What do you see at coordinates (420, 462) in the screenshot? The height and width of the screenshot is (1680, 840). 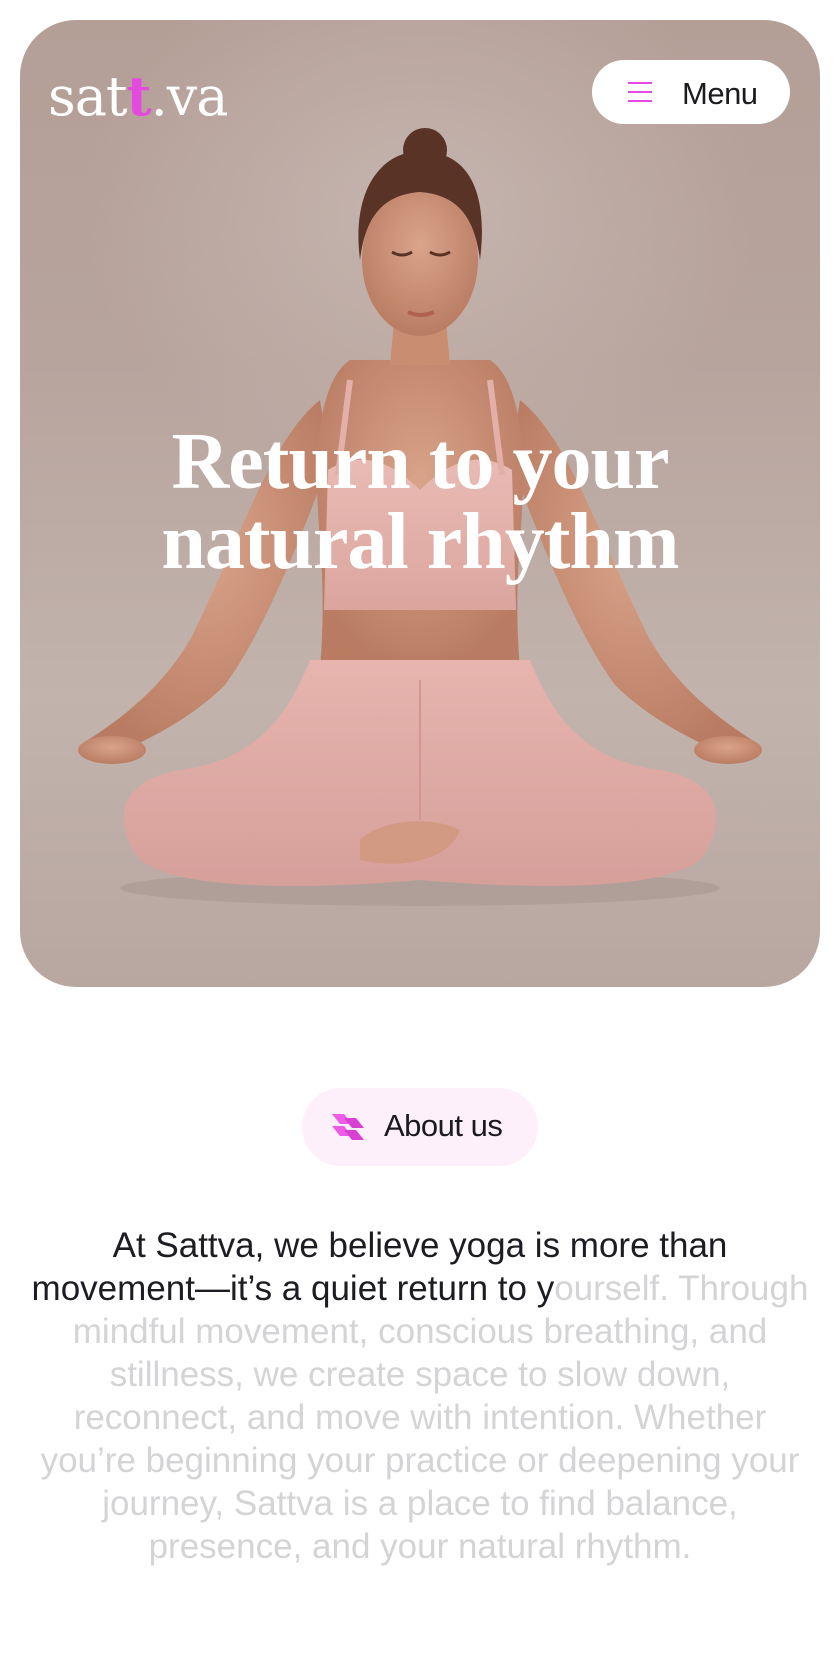 I see `hero-title-line-1: Return to your` at bounding box center [420, 462].